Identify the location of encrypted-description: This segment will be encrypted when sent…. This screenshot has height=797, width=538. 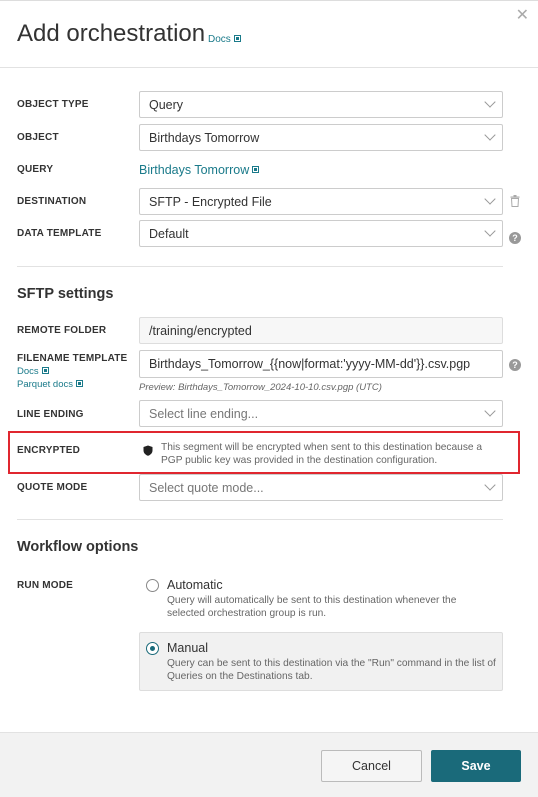
(322, 454).